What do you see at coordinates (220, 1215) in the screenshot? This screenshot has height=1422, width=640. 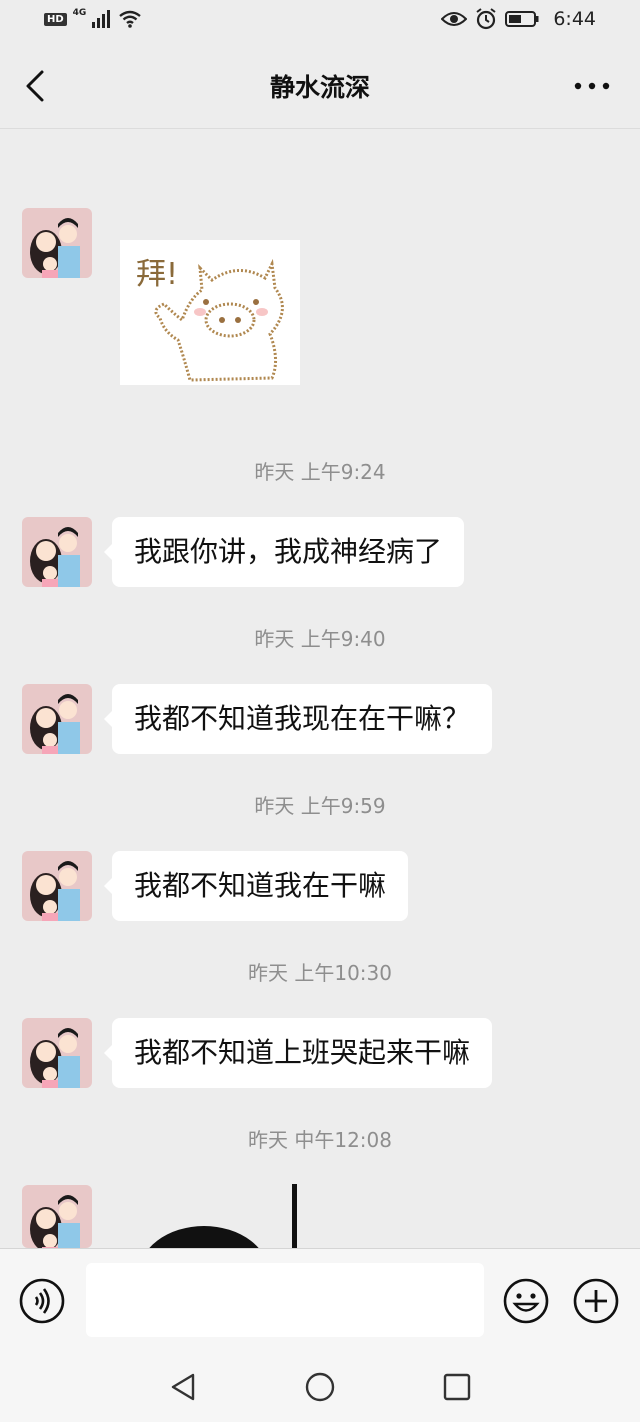 I see `partial-sticker` at bounding box center [220, 1215].